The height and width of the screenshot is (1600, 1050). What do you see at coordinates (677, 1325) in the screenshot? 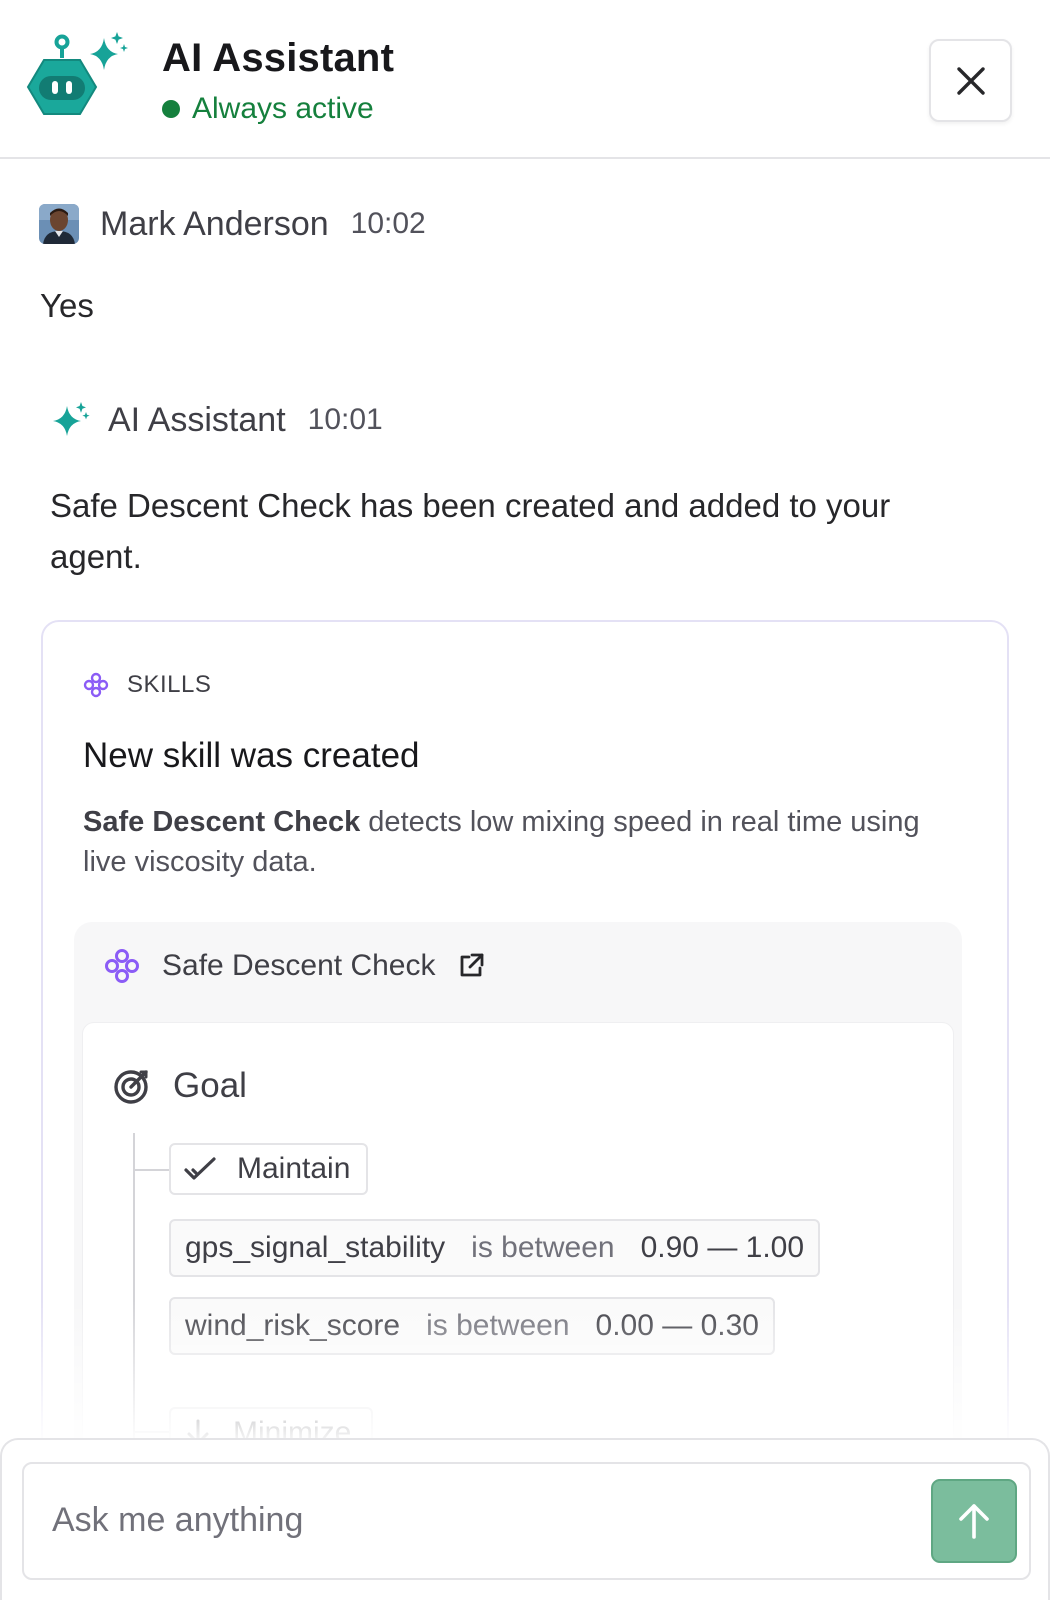
I see `condition-range: 0.00 — 0.30` at bounding box center [677, 1325].